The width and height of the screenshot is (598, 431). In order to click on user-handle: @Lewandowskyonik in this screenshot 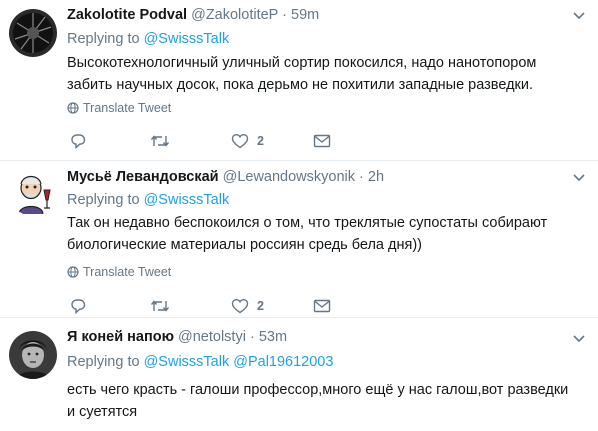, I will do `click(289, 177)`.